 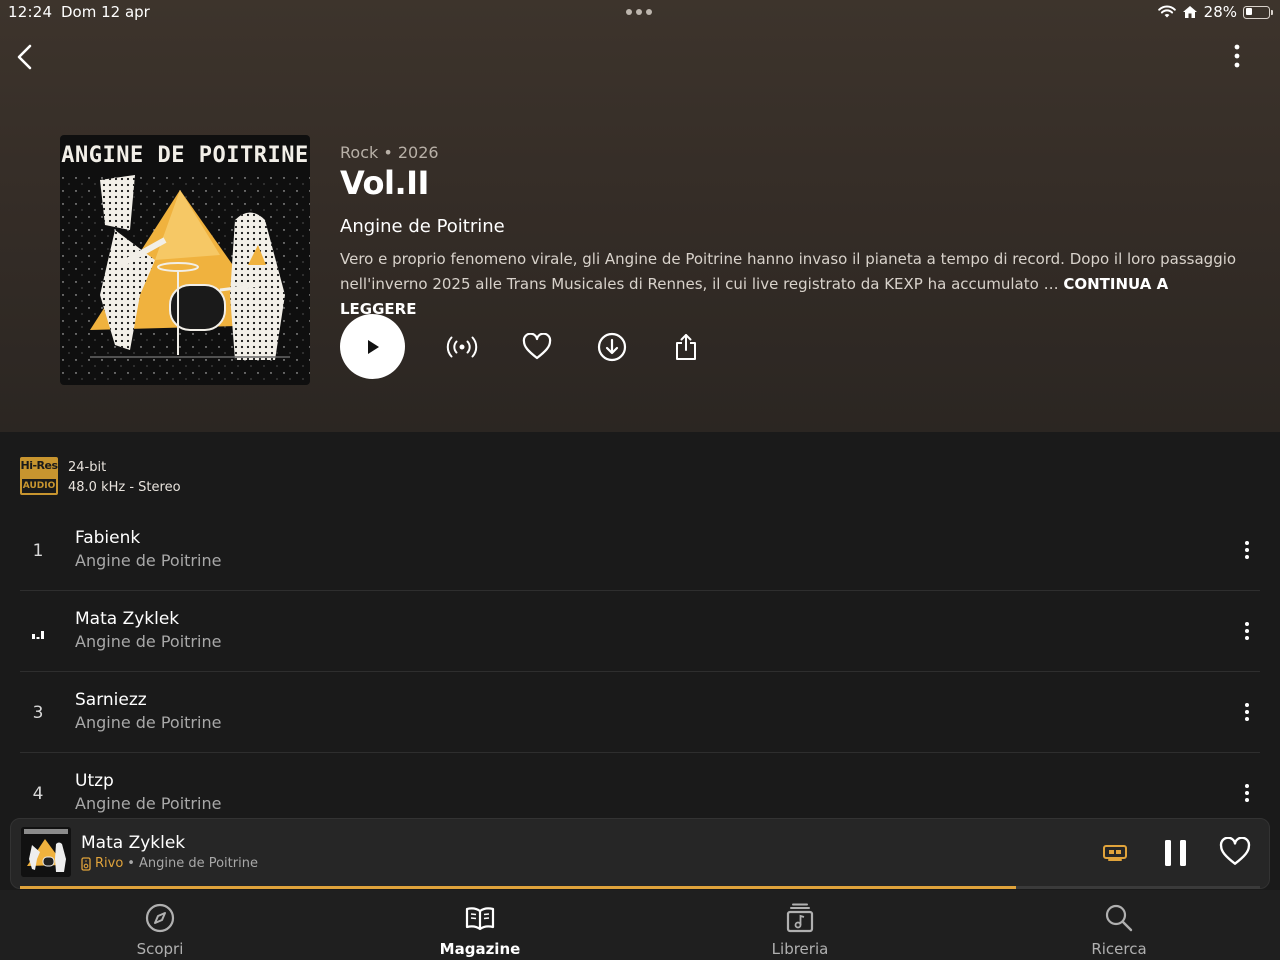 What do you see at coordinates (127, 619) in the screenshot?
I see `track-title: Mata Zyklek` at bounding box center [127, 619].